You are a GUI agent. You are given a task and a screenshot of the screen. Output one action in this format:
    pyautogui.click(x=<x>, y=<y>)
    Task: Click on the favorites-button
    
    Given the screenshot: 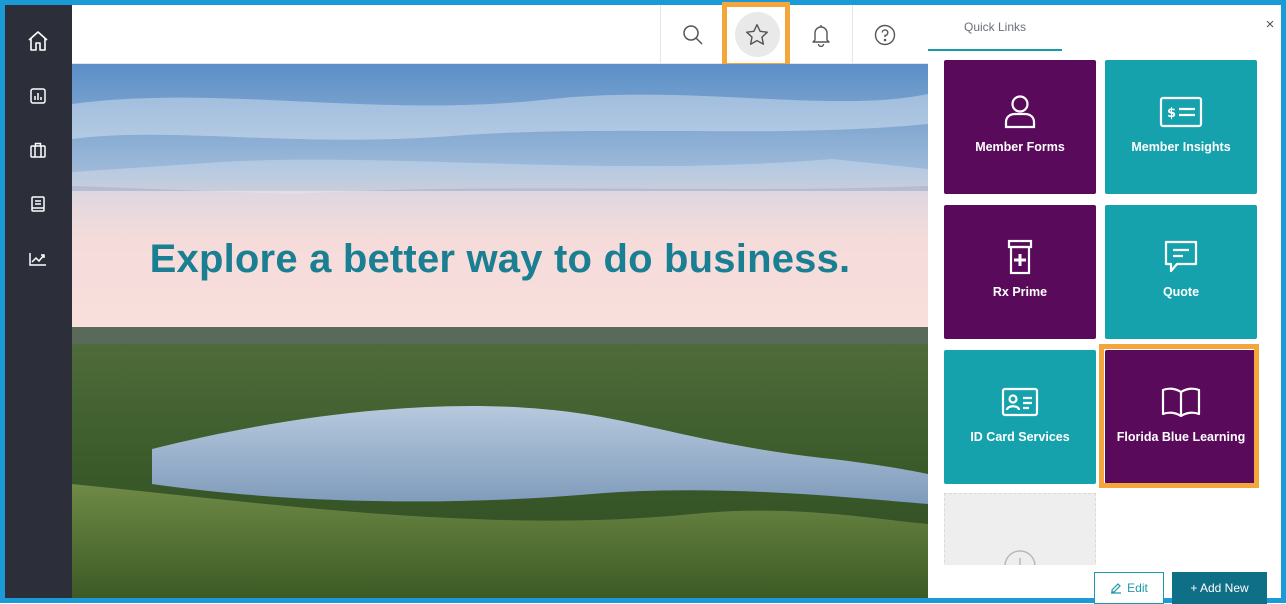 What is the action you would take?
    pyautogui.click(x=756, y=34)
    